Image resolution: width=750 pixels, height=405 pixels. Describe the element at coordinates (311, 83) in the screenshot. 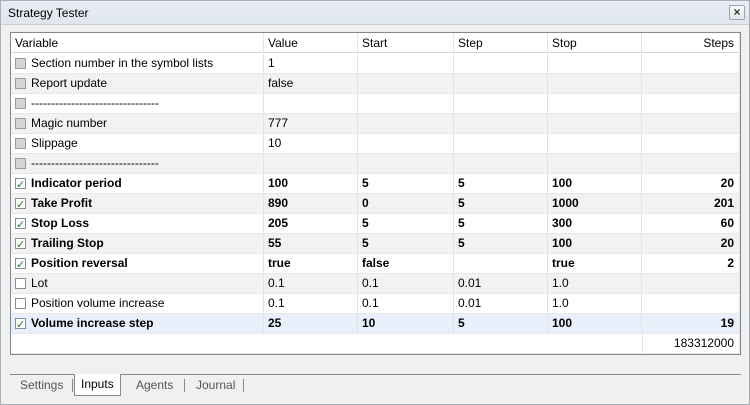

I see `value-cell: false` at that location.